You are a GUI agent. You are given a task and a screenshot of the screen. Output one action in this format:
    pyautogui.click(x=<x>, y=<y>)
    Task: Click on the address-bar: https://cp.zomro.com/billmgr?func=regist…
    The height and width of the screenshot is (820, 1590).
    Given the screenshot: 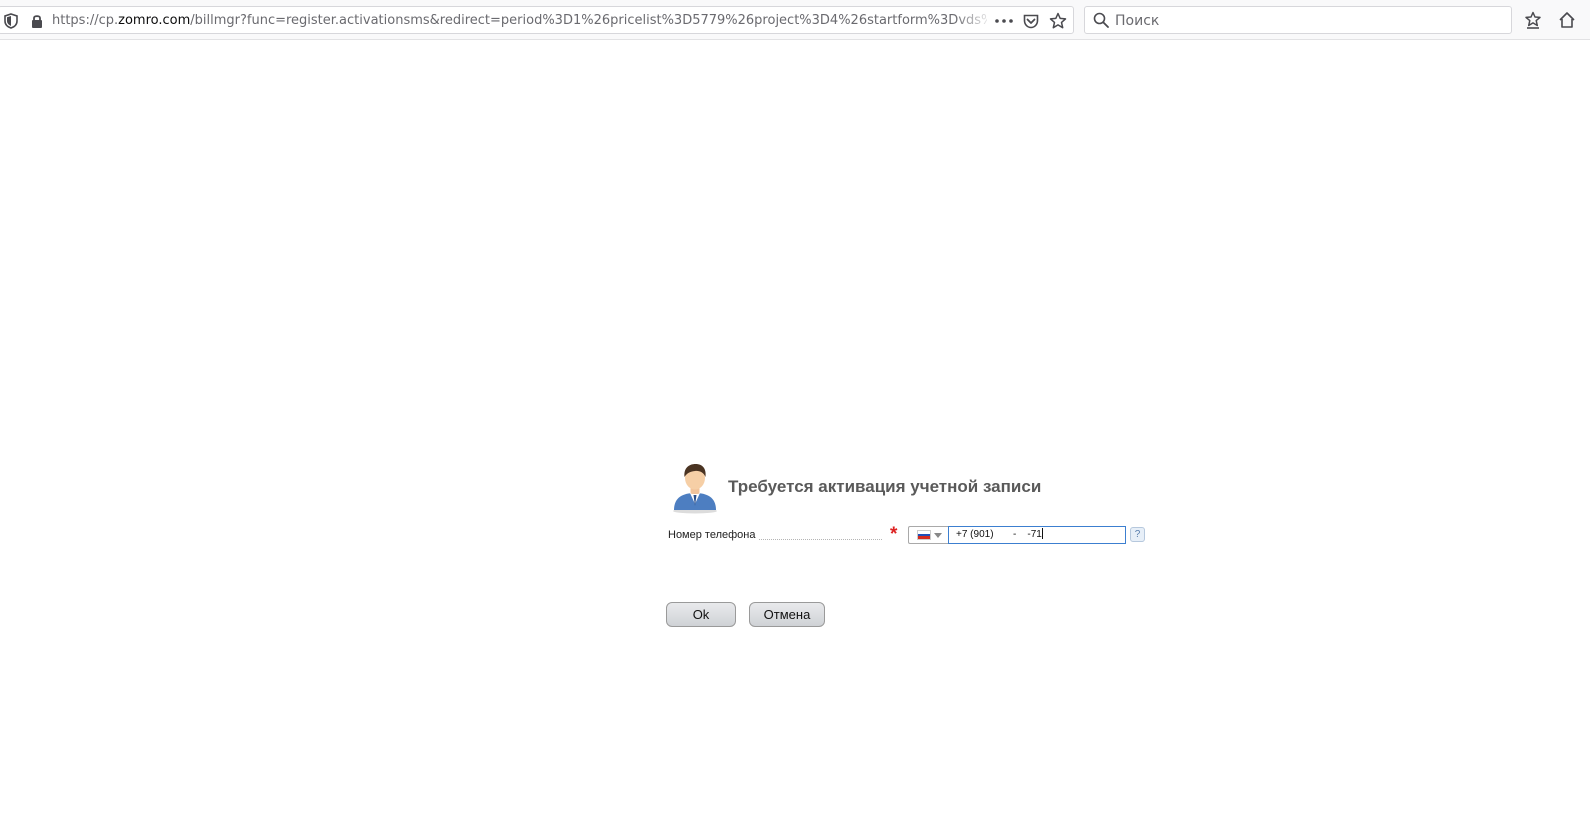 What is the action you would take?
    pyautogui.click(x=537, y=20)
    